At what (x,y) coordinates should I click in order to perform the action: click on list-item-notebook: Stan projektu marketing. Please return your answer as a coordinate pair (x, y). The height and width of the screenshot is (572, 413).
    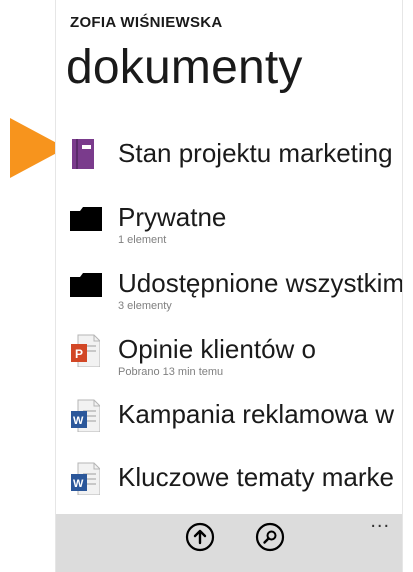
    Looking at the image, I should click on (236, 165).